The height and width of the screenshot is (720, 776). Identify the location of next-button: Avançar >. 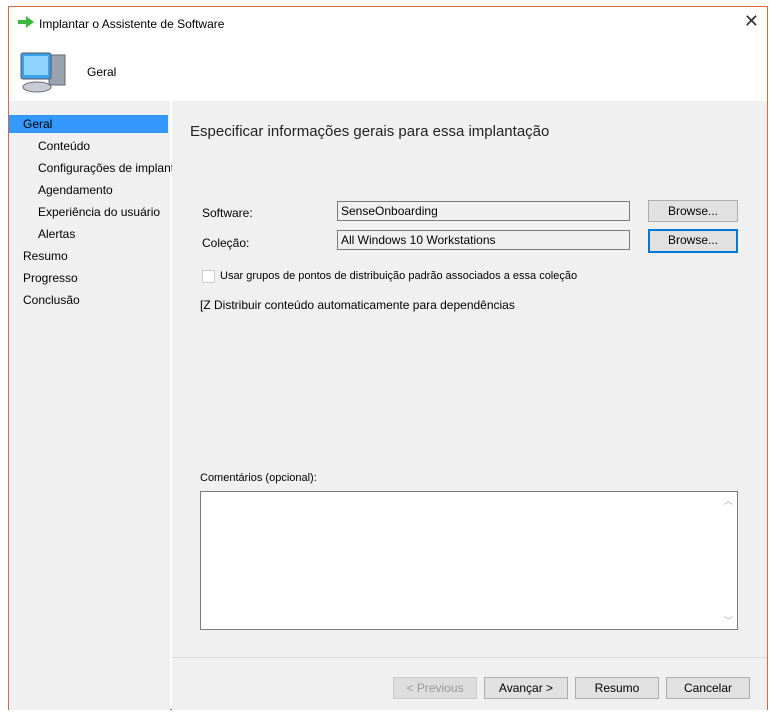
(526, 688).